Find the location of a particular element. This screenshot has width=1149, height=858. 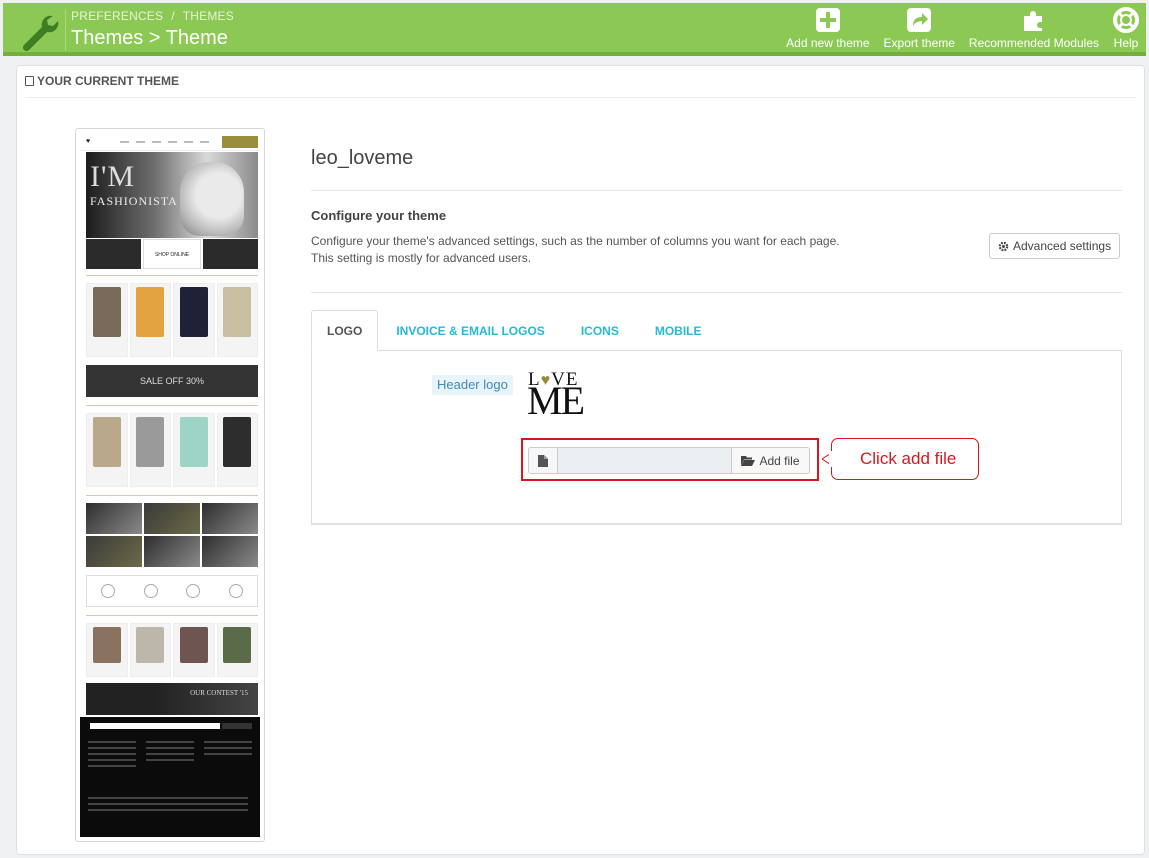

document-icon is located at coordinates (543, 460).